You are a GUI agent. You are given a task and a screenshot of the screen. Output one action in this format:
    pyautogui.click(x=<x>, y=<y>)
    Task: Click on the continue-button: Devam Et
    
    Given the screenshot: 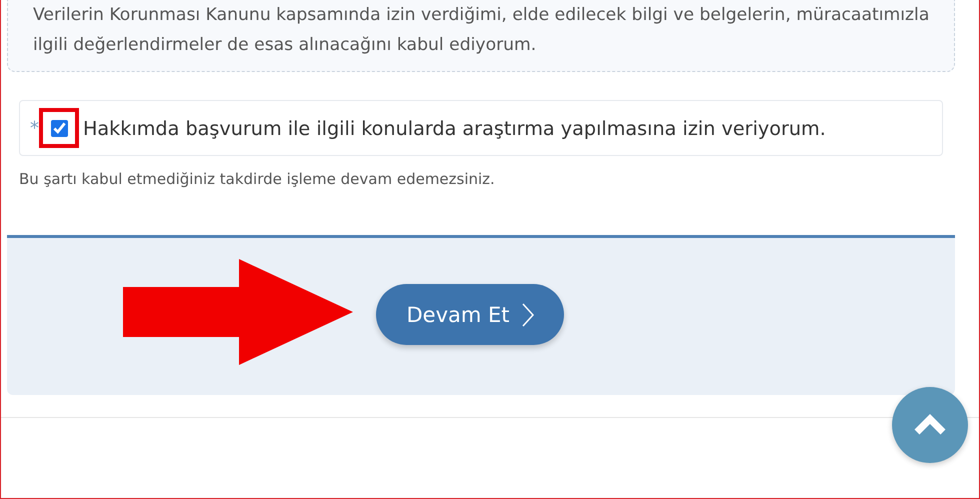 What is the action you would take?
    pyautogui.click(x=470, y=314)
    